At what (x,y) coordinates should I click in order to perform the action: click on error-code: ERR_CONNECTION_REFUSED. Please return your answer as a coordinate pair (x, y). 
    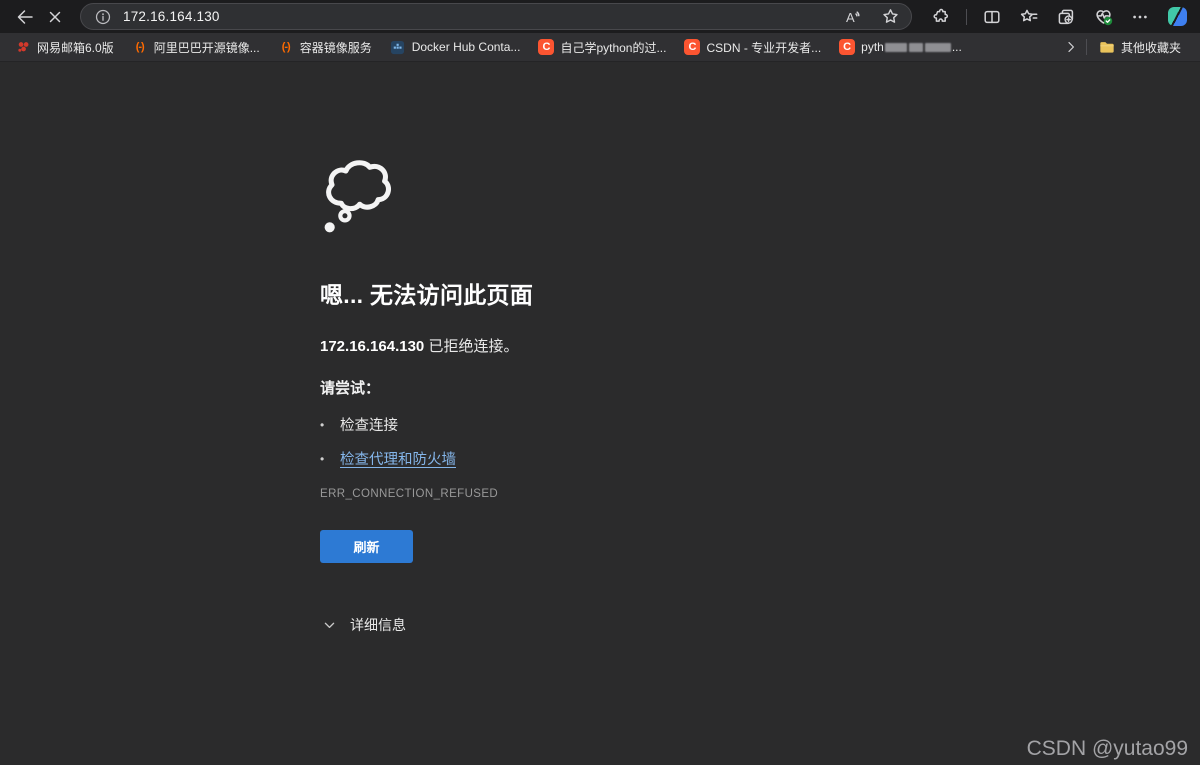
    Looking at the image, I should click on (409, 494).